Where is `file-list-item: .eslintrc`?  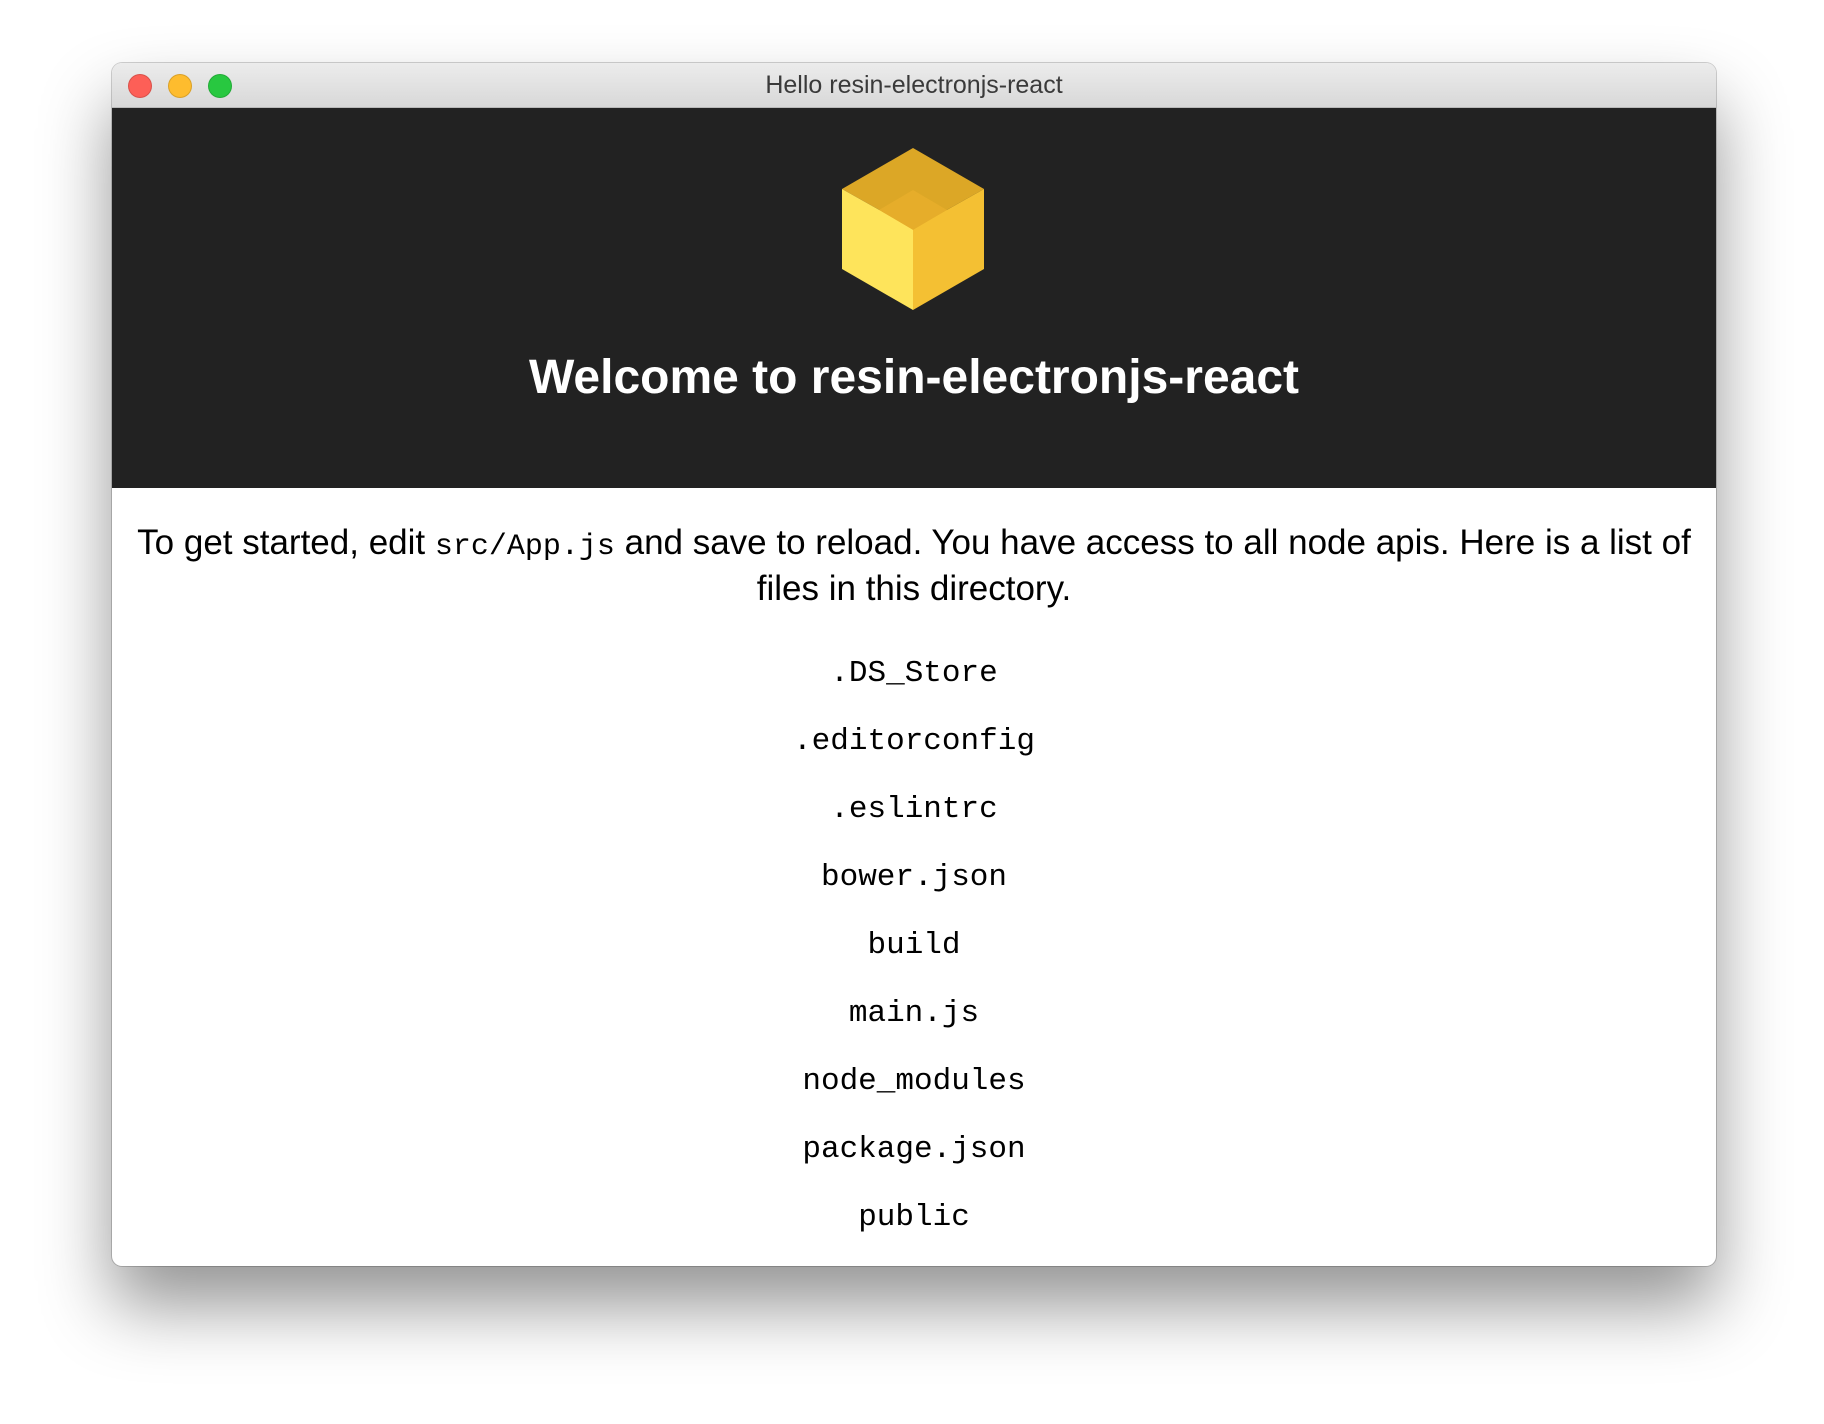 file-list-item: .eslintrc is located at coordinates (914, 809).